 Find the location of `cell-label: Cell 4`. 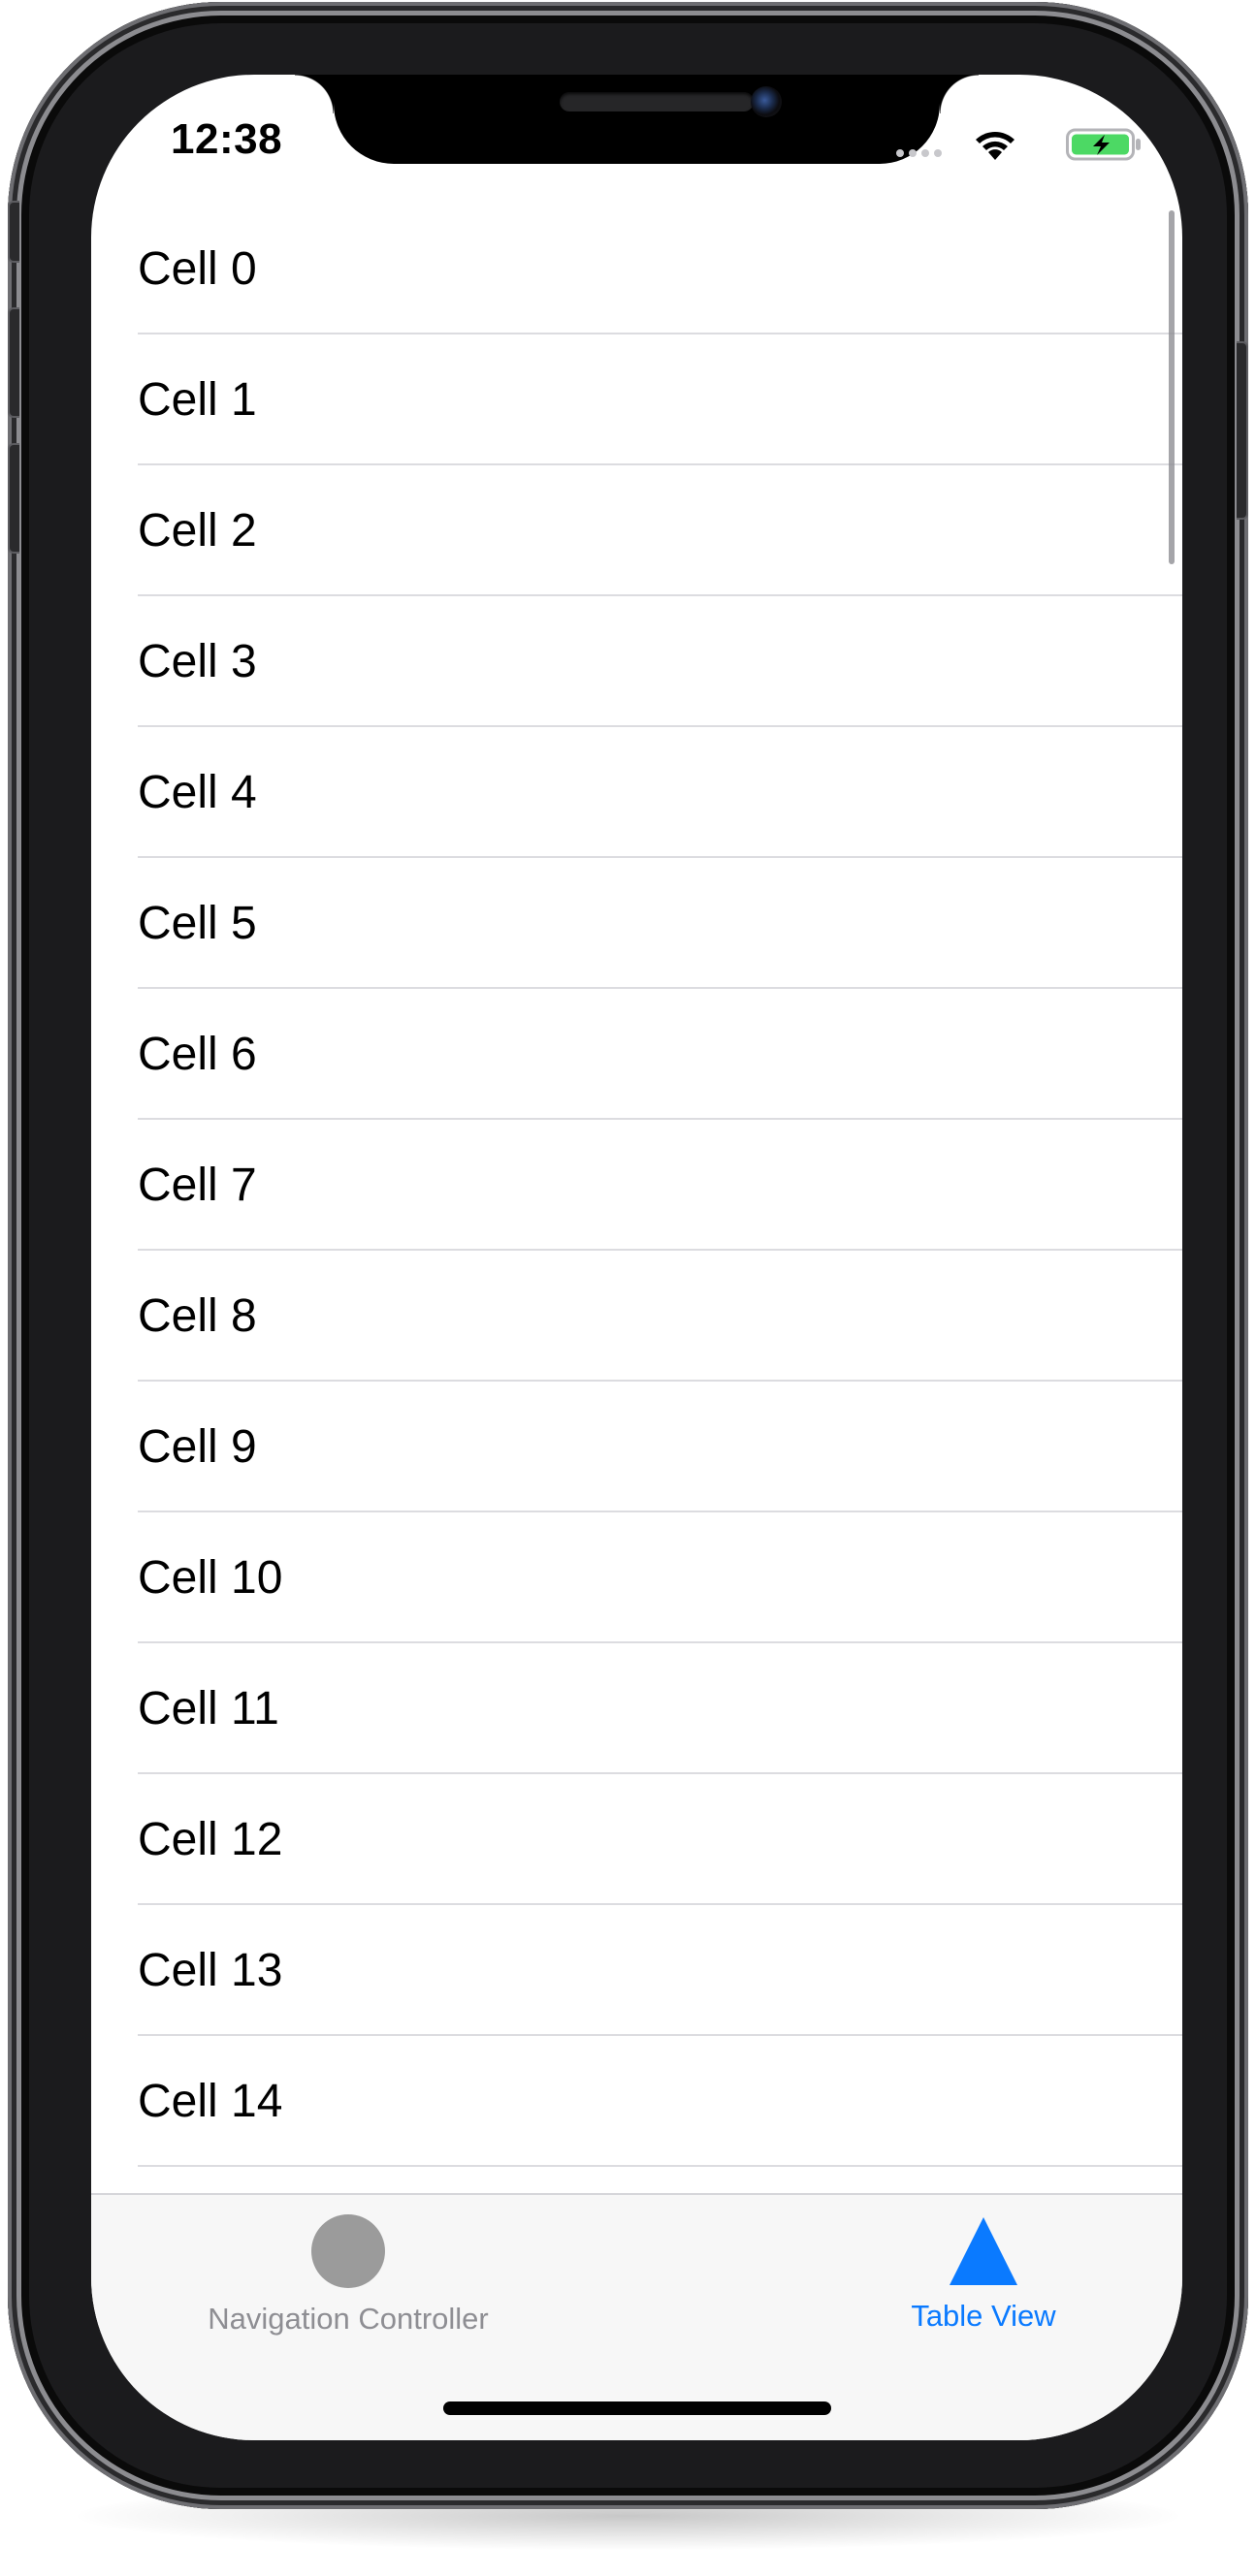

cell-label: Cell 4 is located at coordinates (198, 792).